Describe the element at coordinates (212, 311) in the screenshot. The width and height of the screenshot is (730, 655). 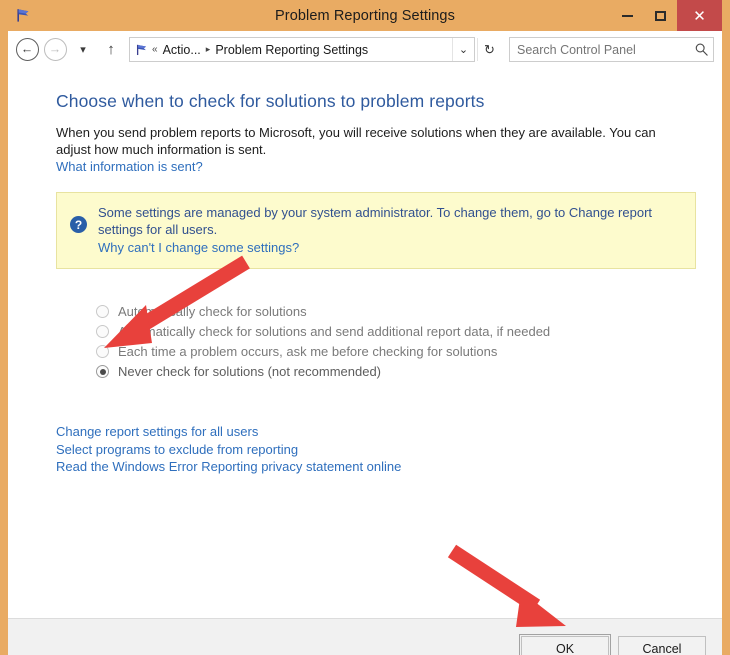
I see `radio-option-label: Automatically check for solutions` at that location.